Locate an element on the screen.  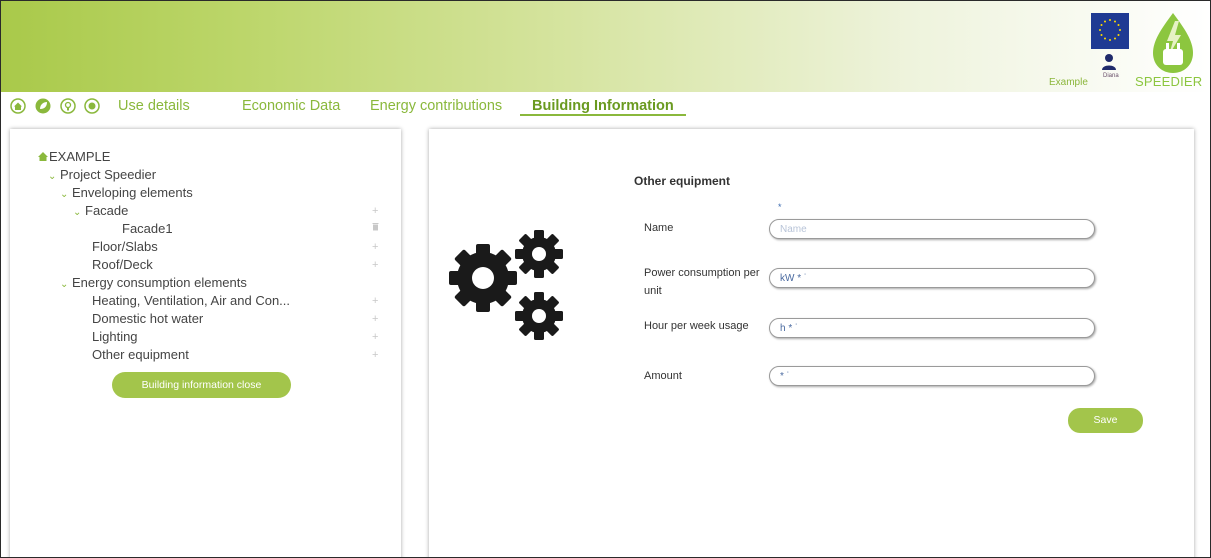
tree-item-floor: Floor/Slabs is located at coordinates (125, 247).